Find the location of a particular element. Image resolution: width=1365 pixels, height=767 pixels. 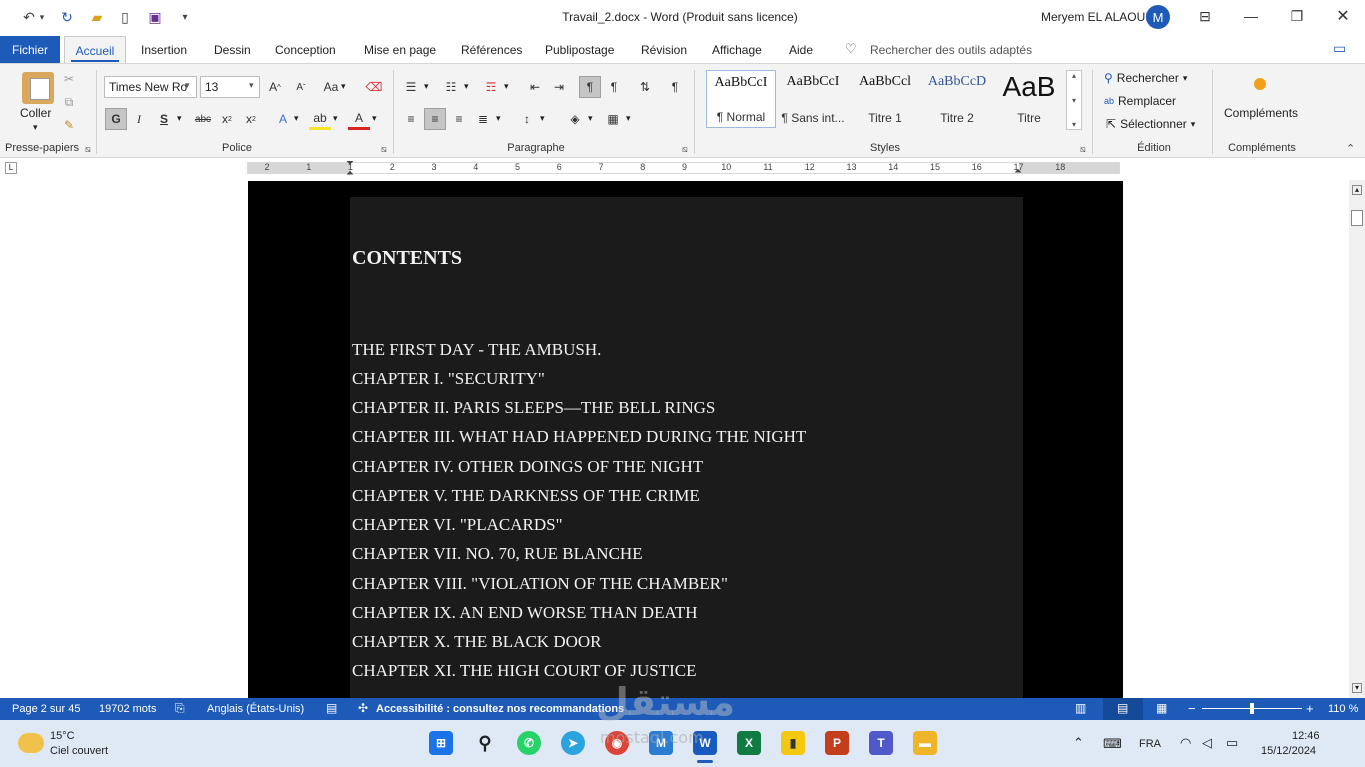

select-dropdown-icon: ▾ is located at coordinates (1193, 124).